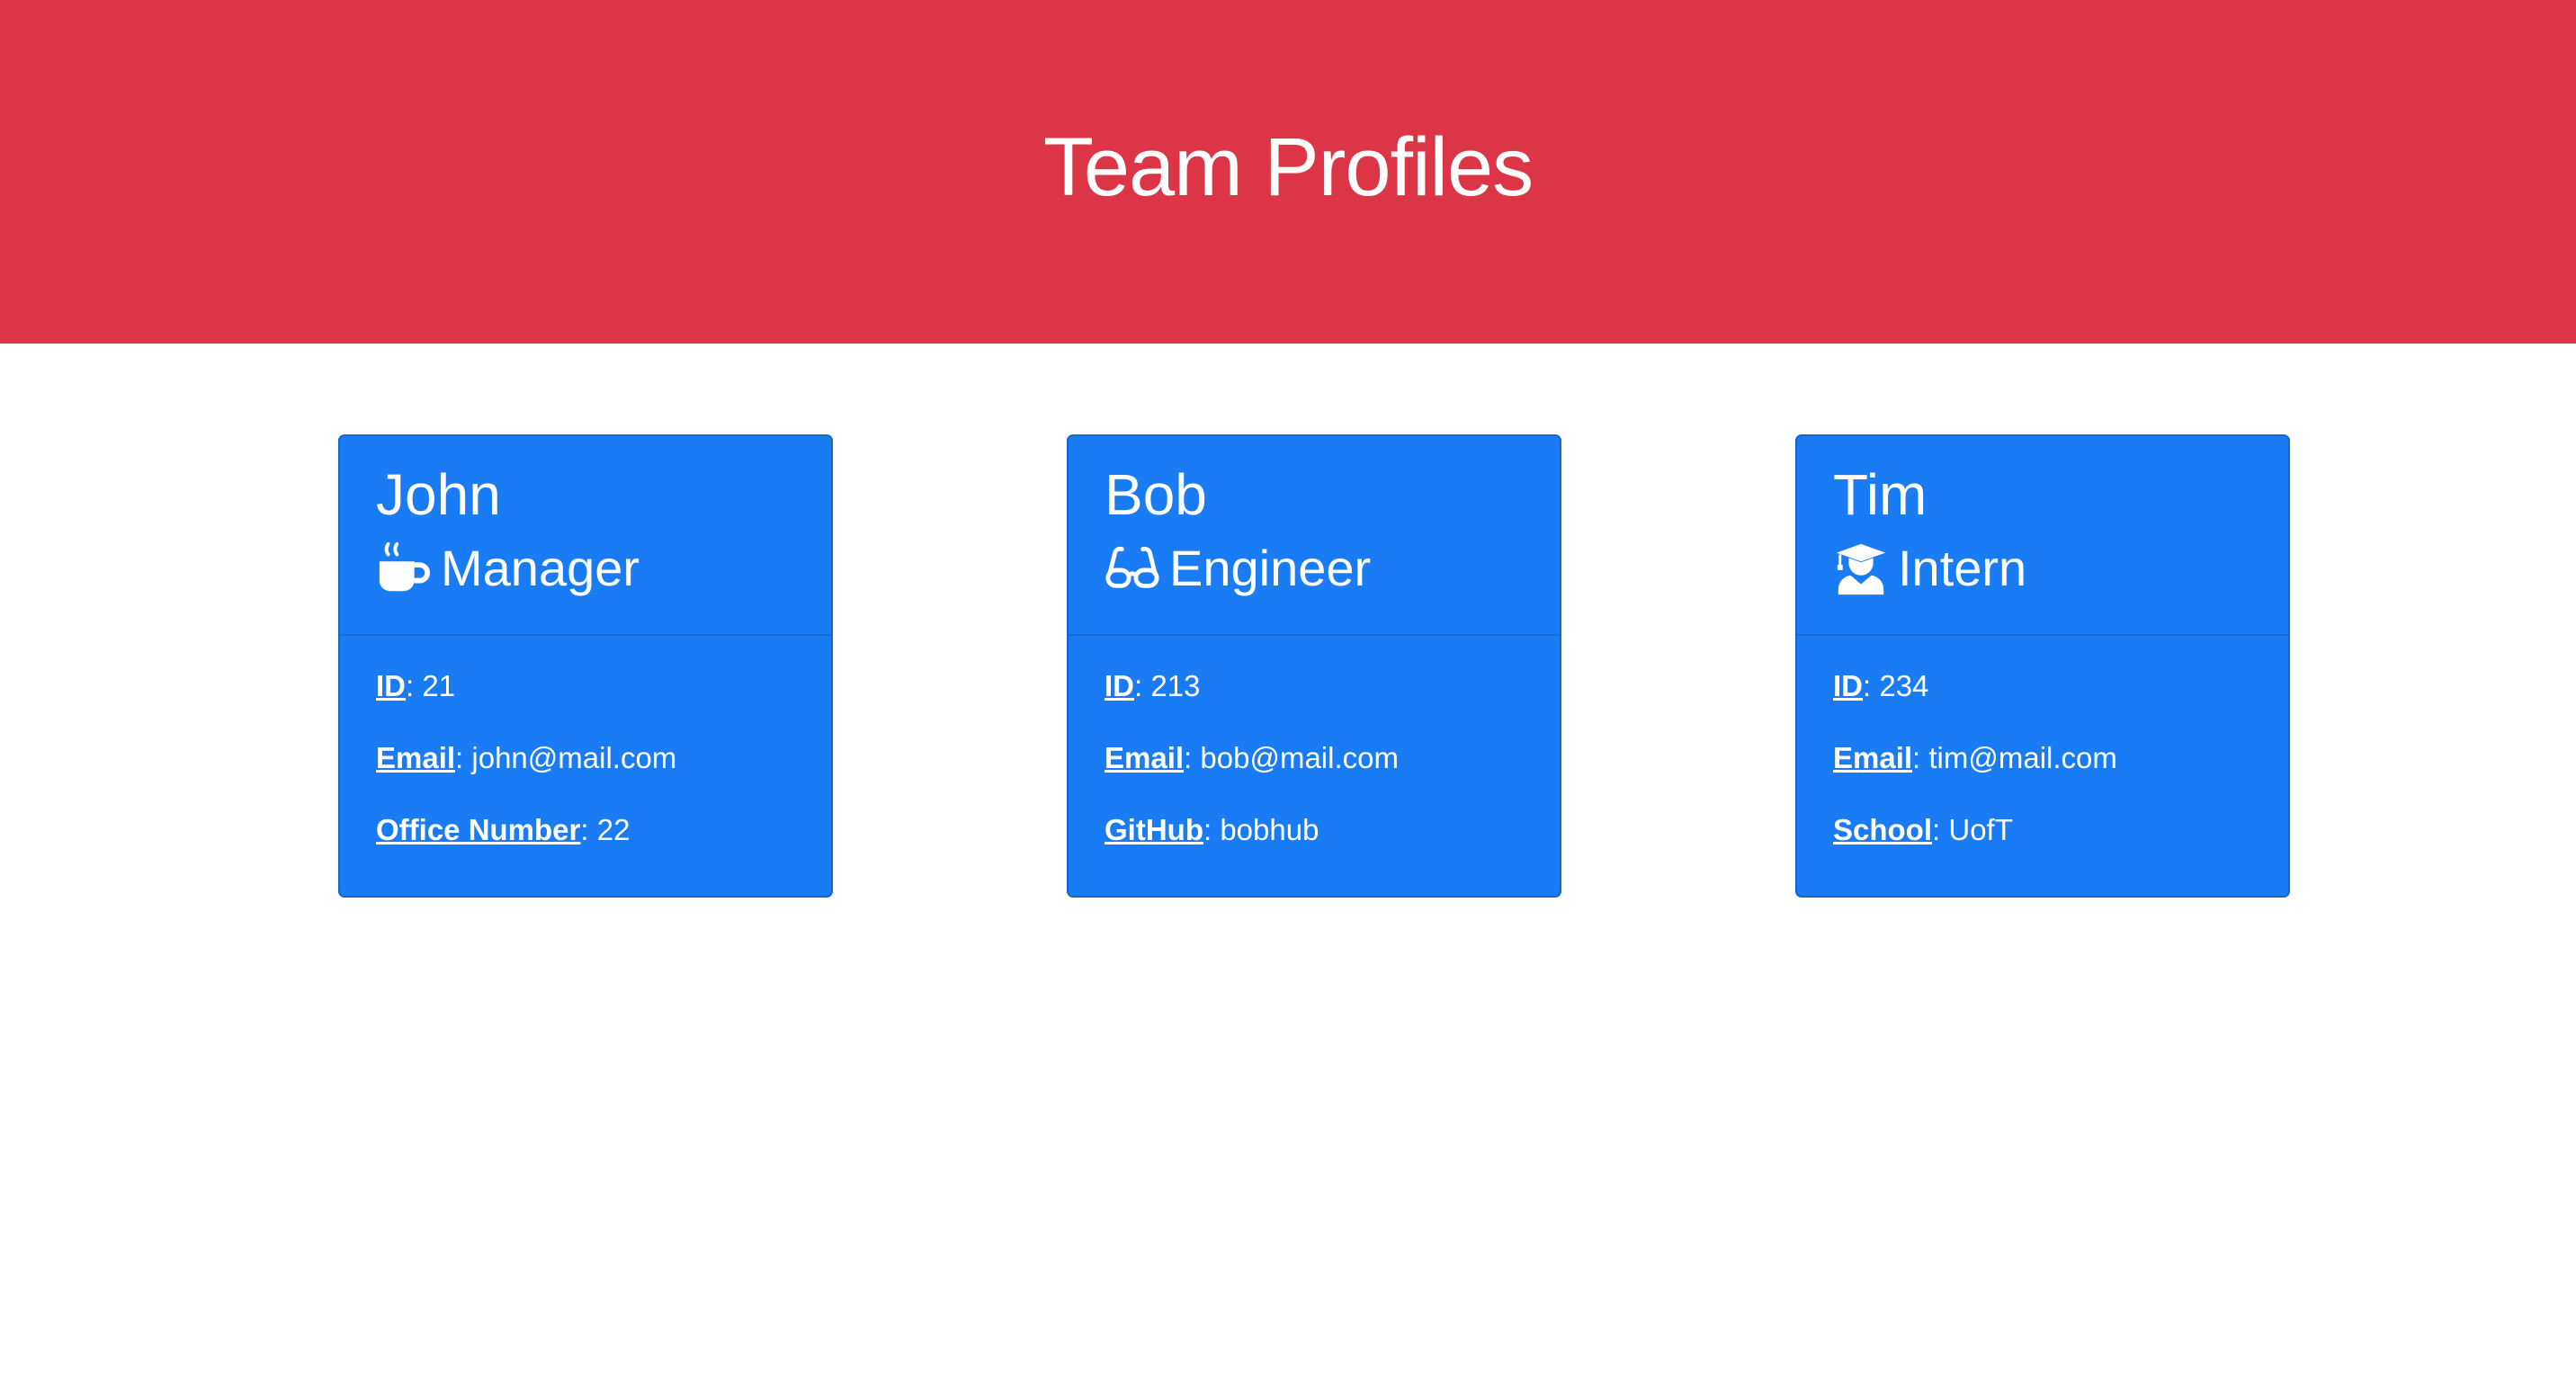 This screenshot has height=1394, width=2576. I want to click on employee-role: Intern, so click(2043, 568).